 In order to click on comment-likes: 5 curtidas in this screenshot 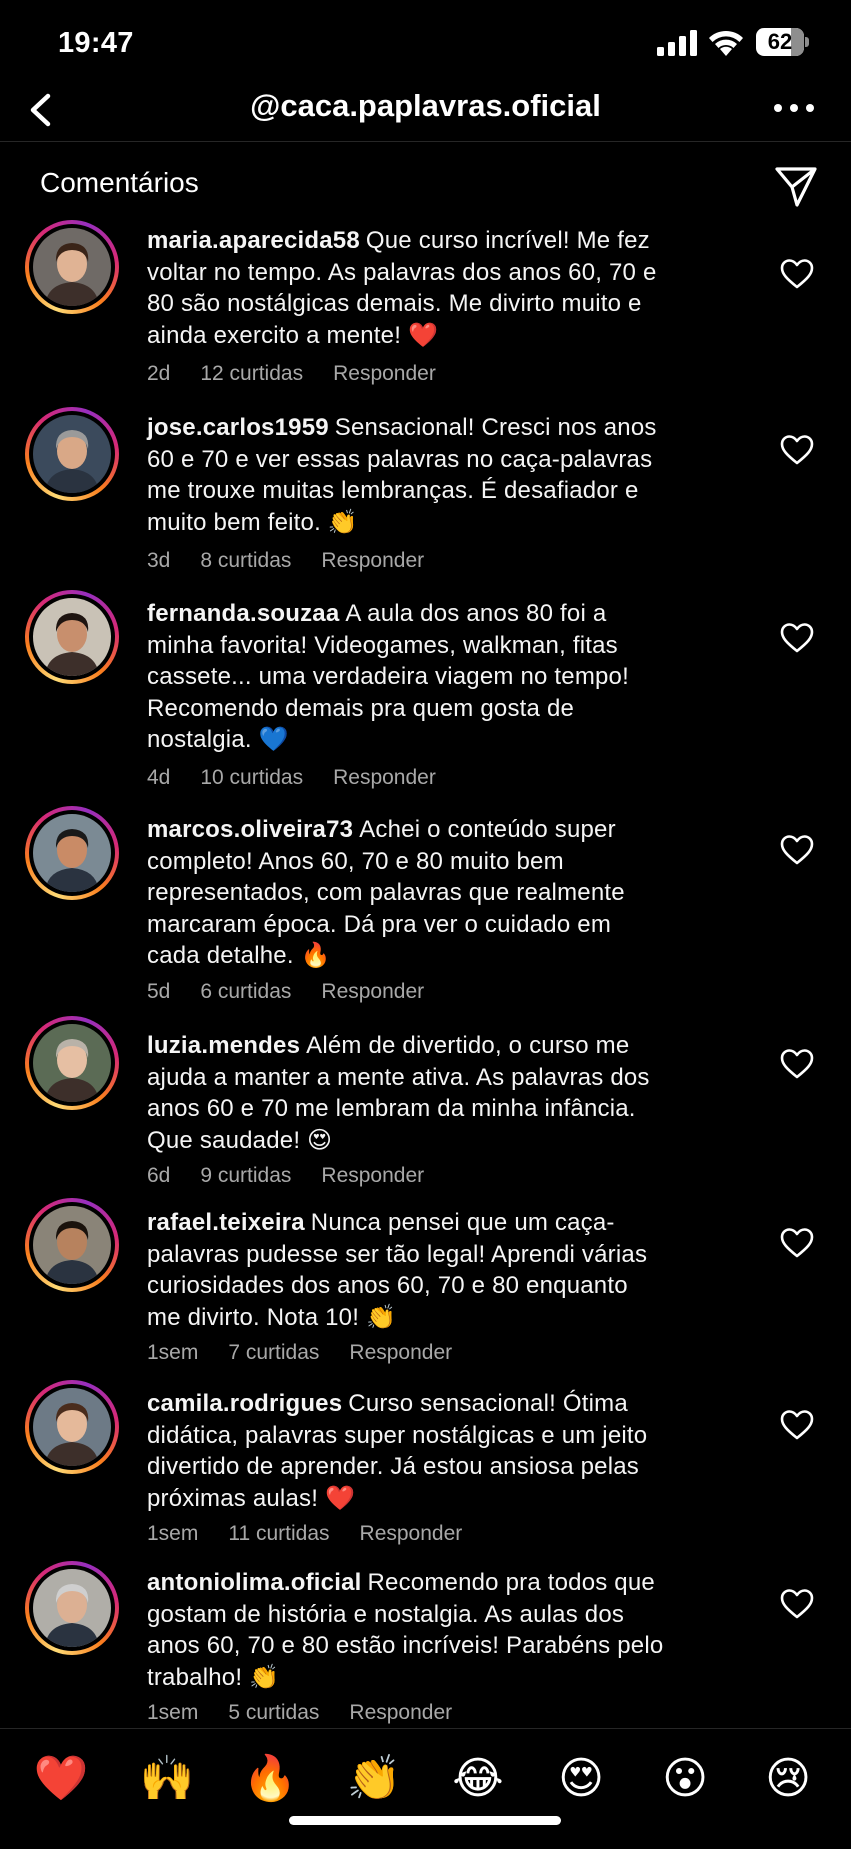, I will do `click(273, 1712)`.